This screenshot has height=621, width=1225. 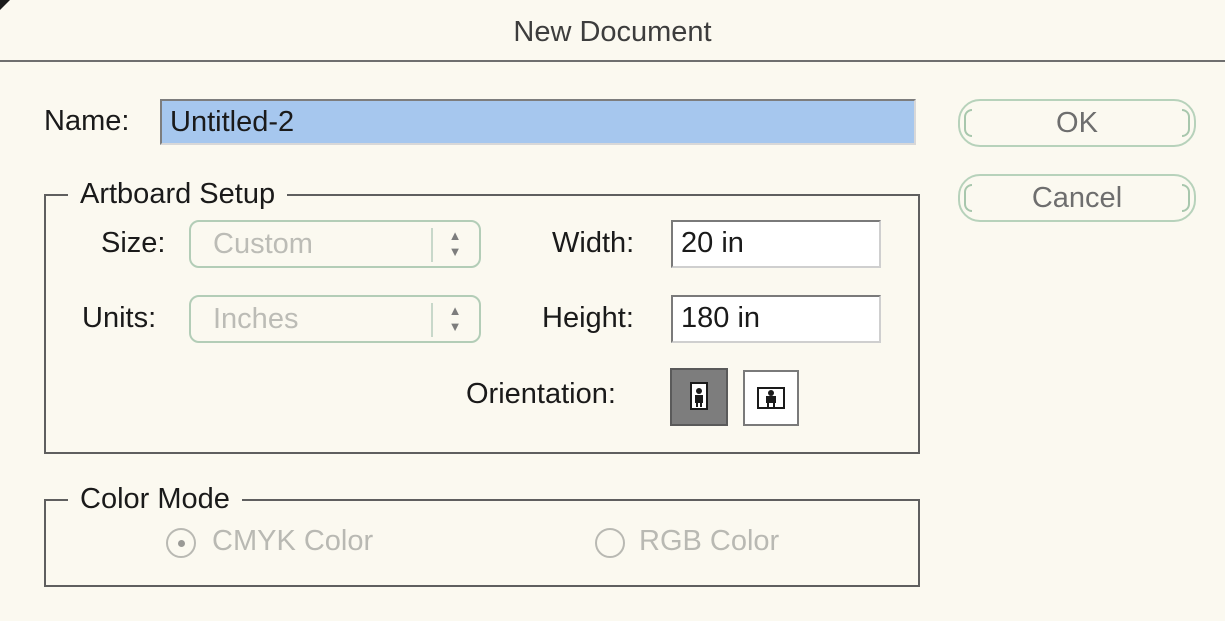 I want to click on cmyk-color-label: CMYK Color, so click(x=293, y=541).